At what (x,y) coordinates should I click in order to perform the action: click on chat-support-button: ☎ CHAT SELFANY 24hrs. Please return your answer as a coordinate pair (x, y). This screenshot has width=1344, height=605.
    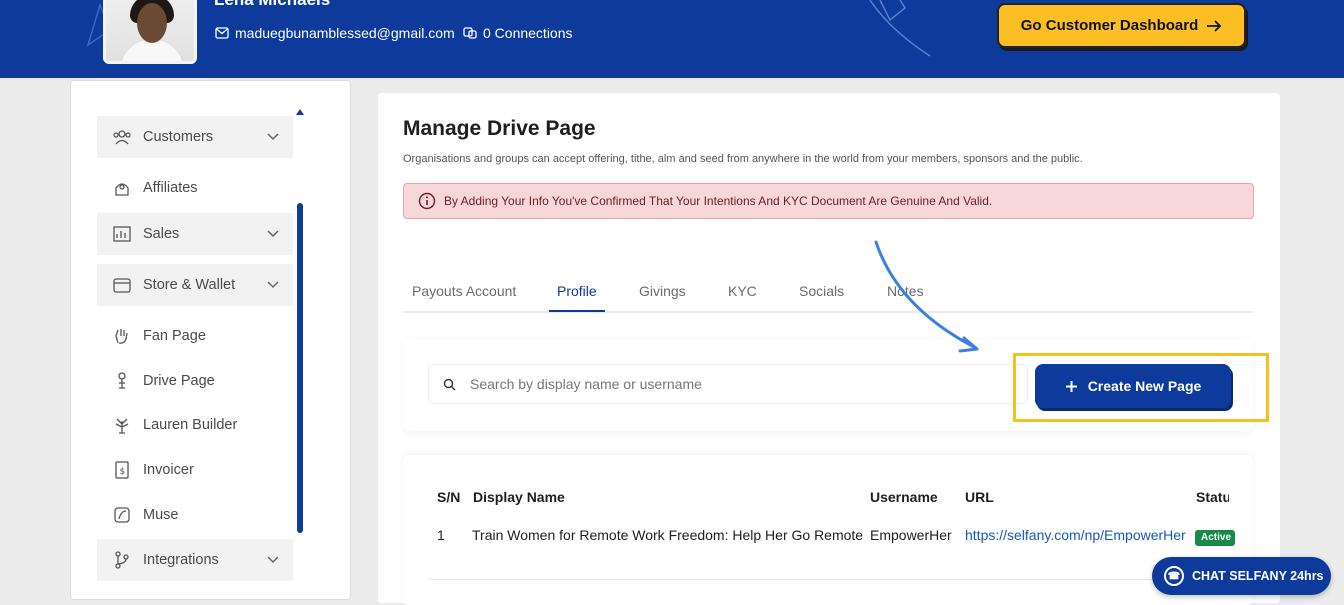
    Looking at the image, I should click on (1241, 576).